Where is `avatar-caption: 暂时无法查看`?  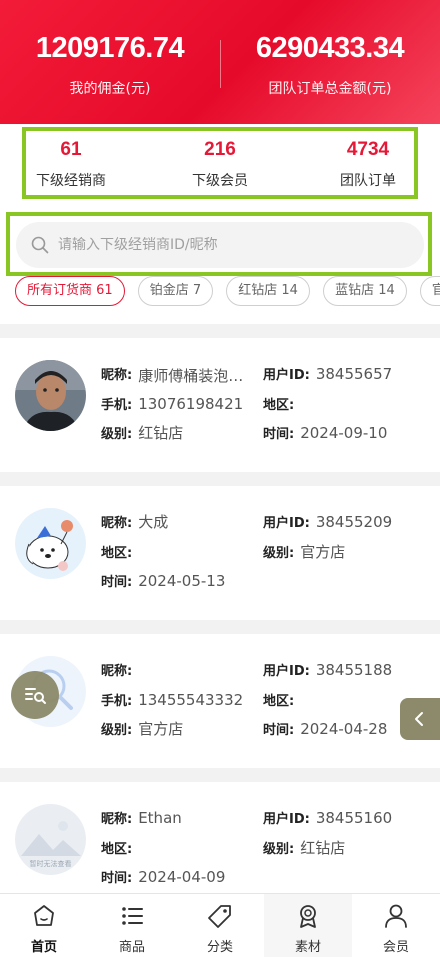
avatar-caption: 暂时无法查看 is located at coordinates (51, 863).